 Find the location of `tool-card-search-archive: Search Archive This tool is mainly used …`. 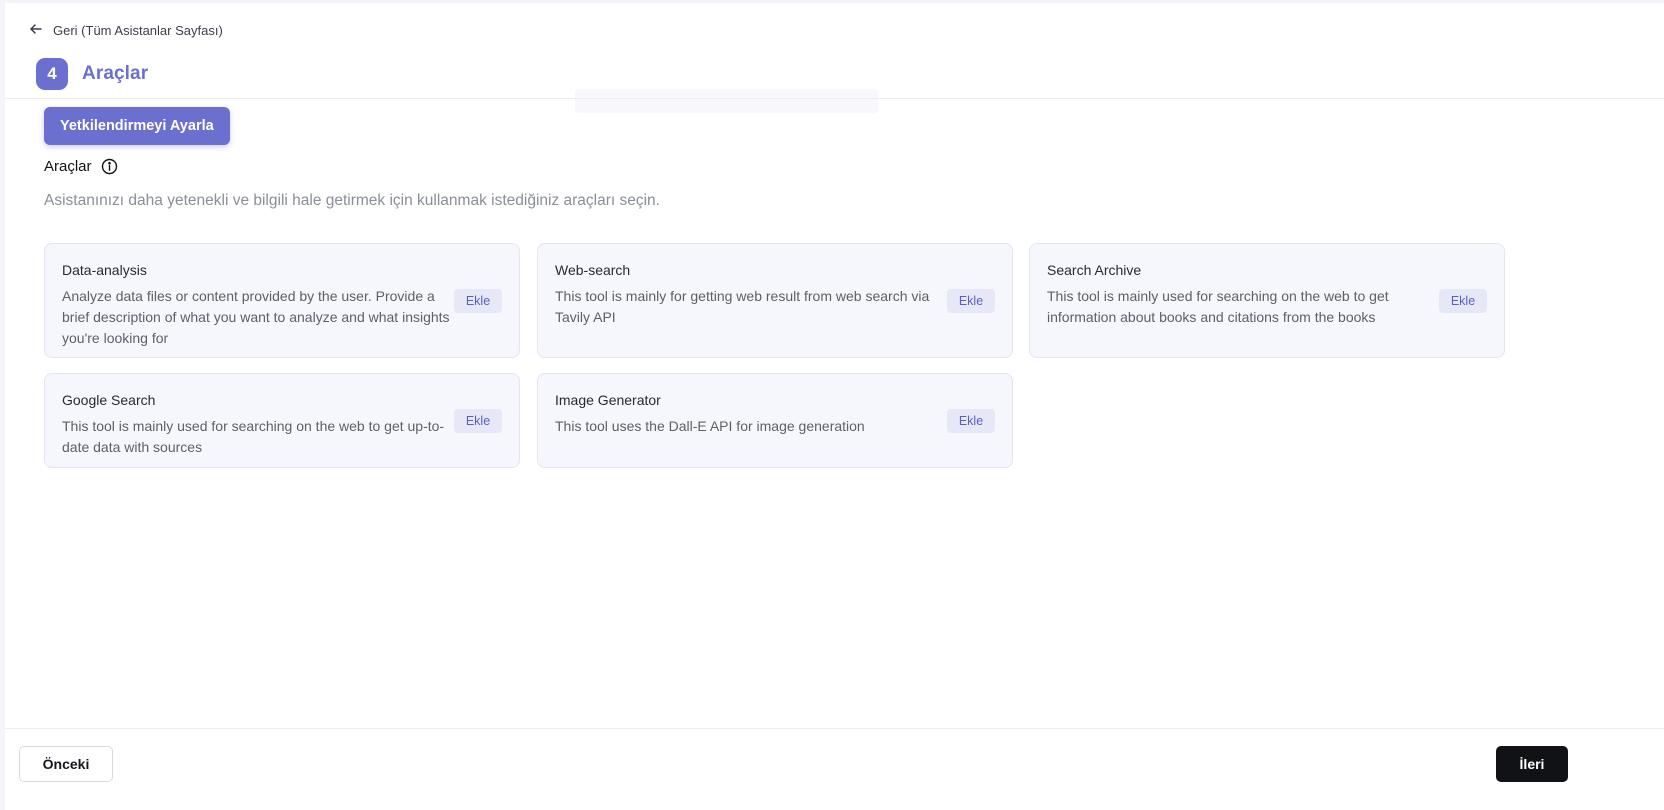

tool-card-search-archive: Search Archive This tool is mainly used … is located at coordinates (1267, 300).